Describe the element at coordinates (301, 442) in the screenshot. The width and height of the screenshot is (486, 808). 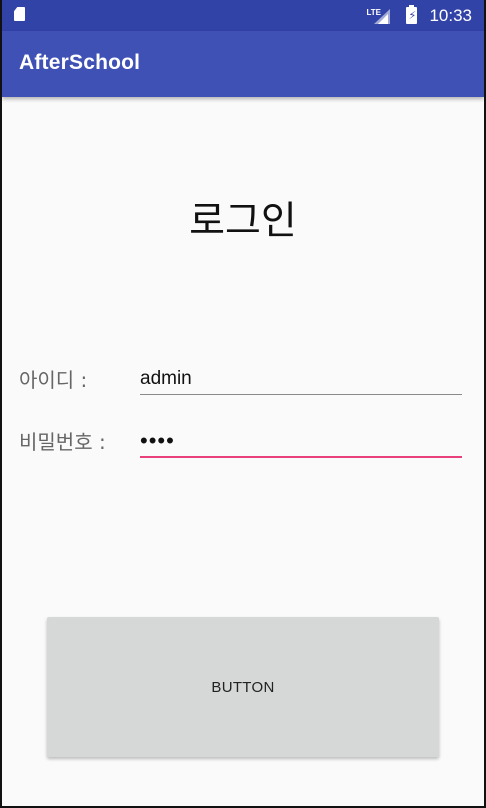
I see `password-input` at that location.